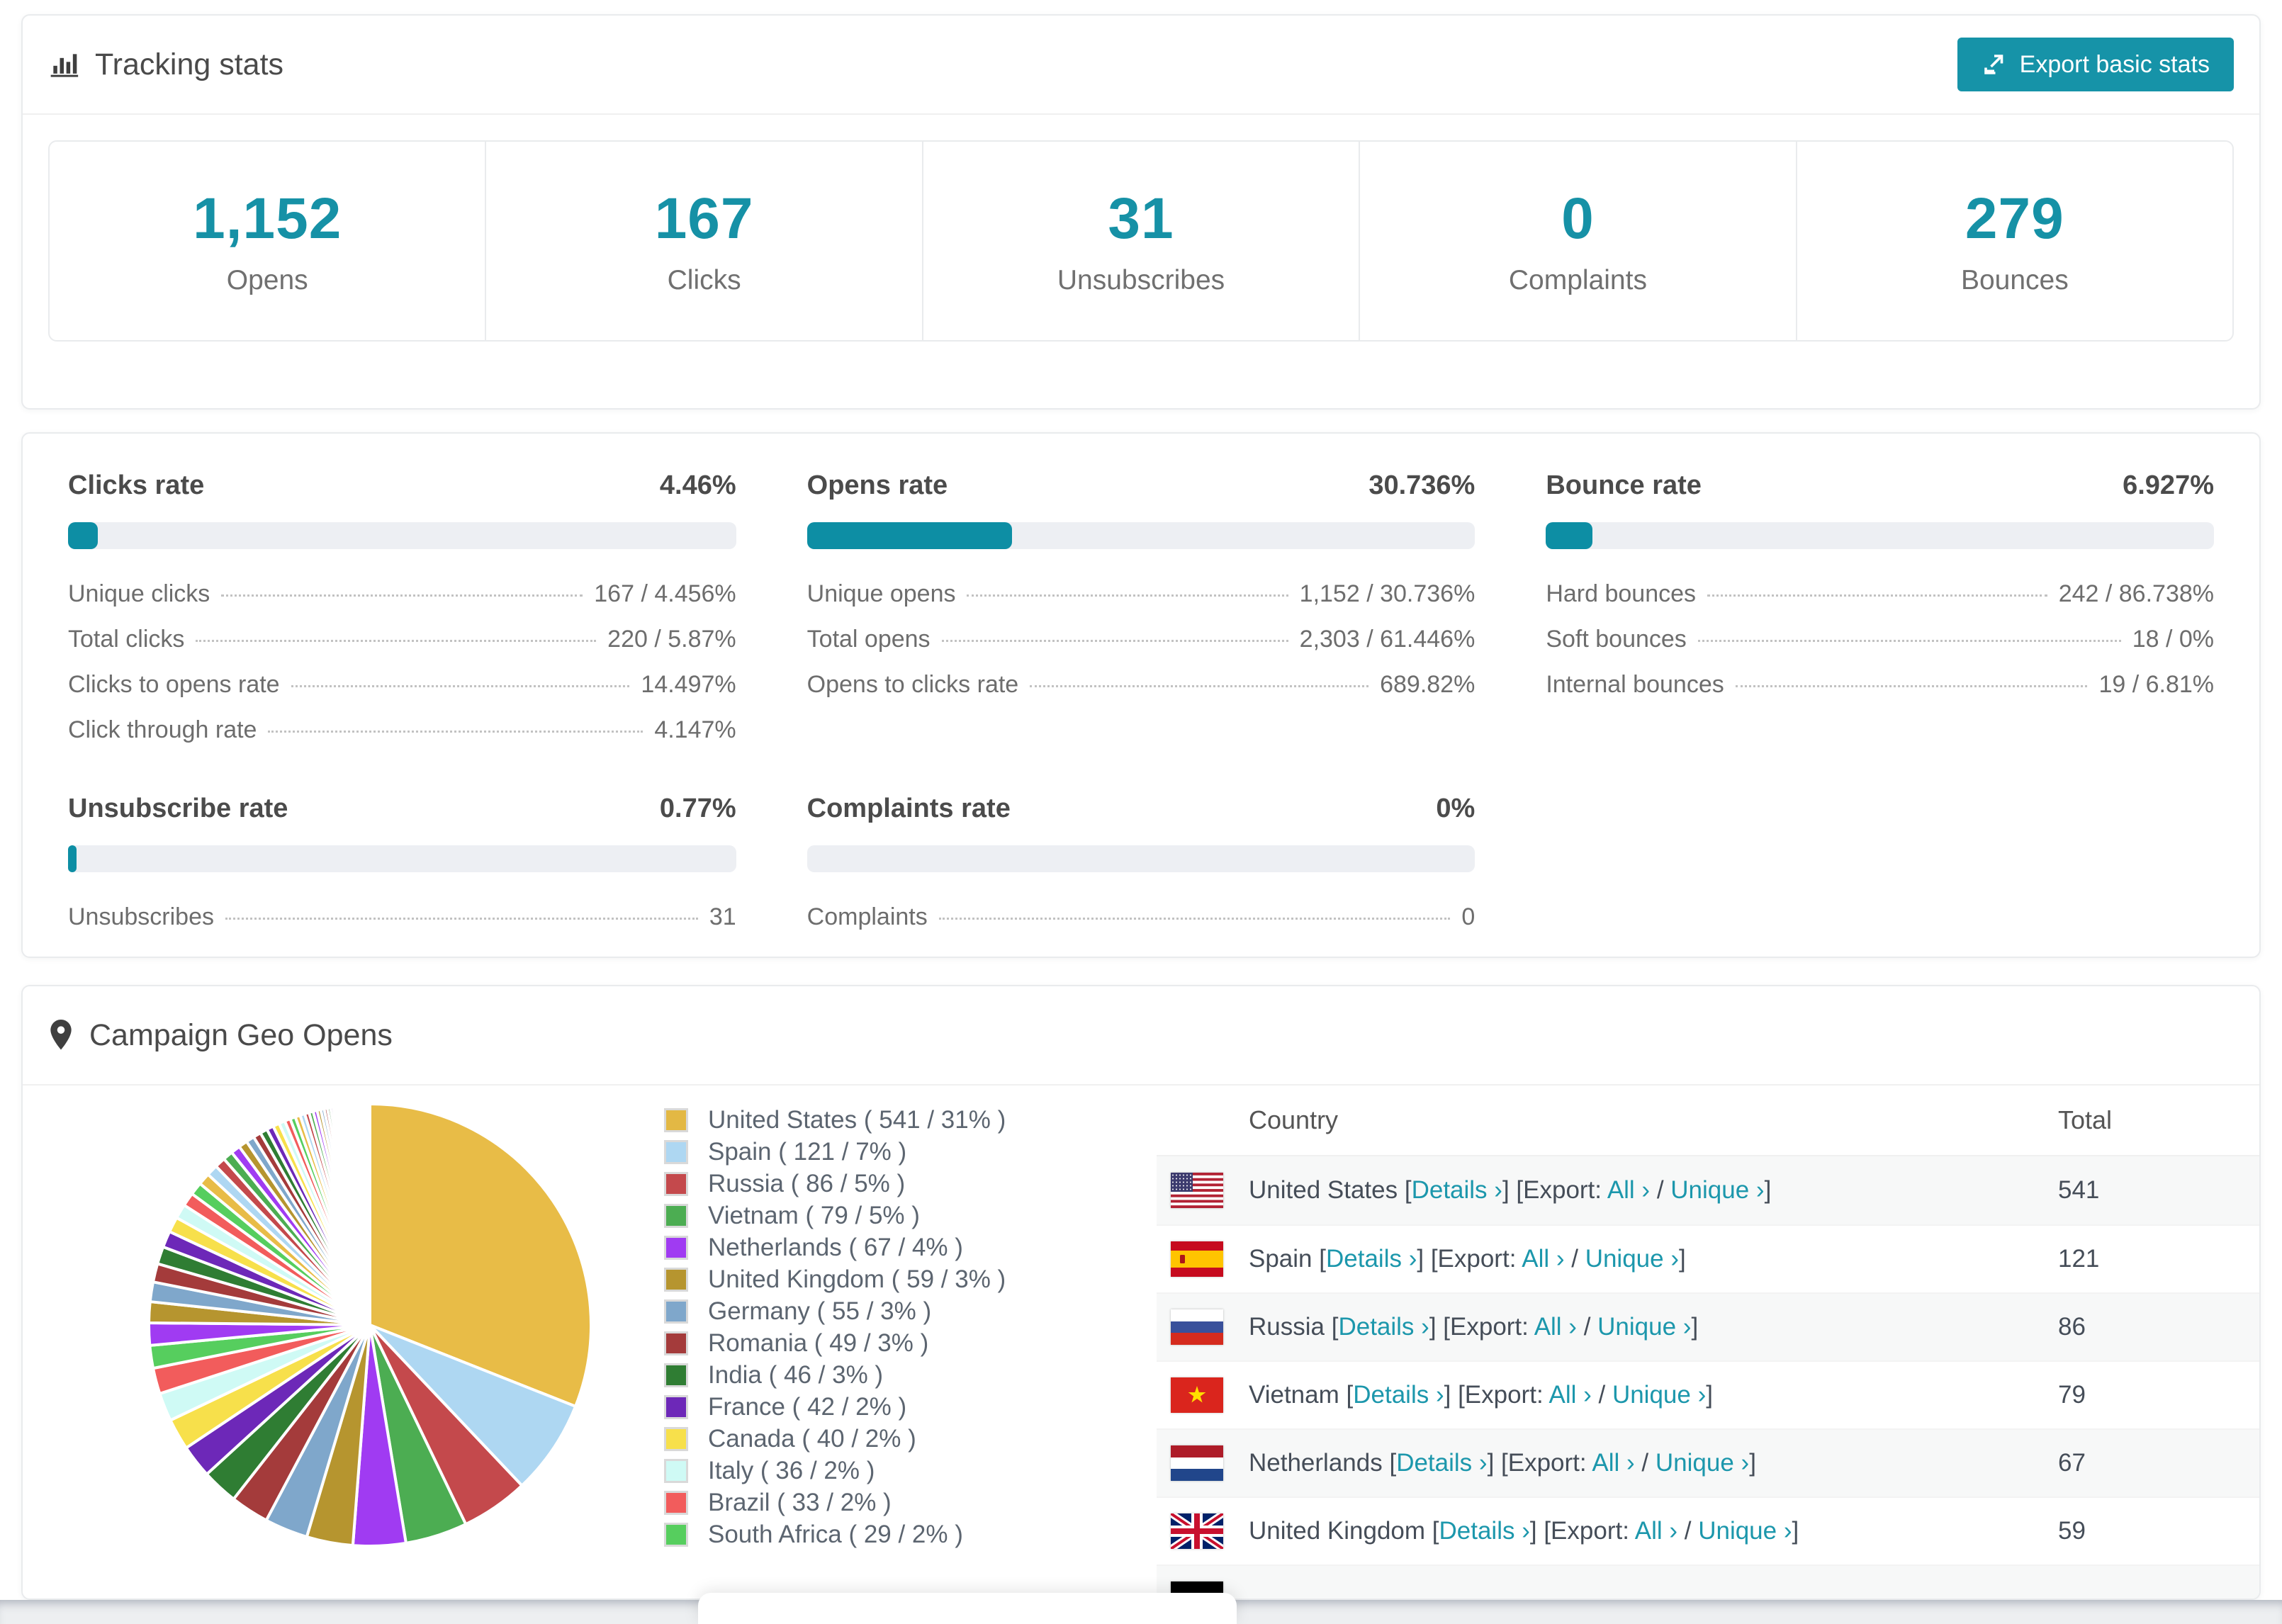 The image size is (2282, 1624). I want to click on stat-label: Clicks, so click(704, 280).